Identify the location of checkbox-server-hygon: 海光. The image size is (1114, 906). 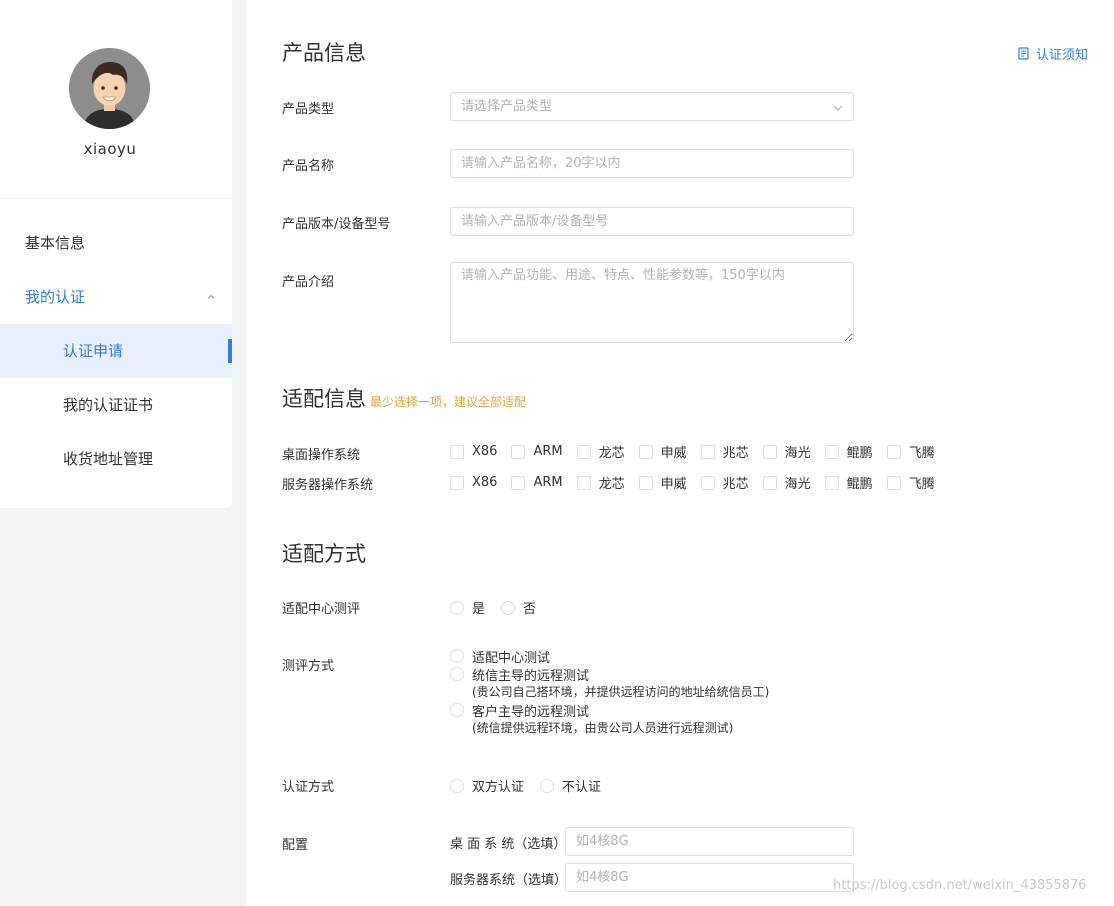
(786, 482).